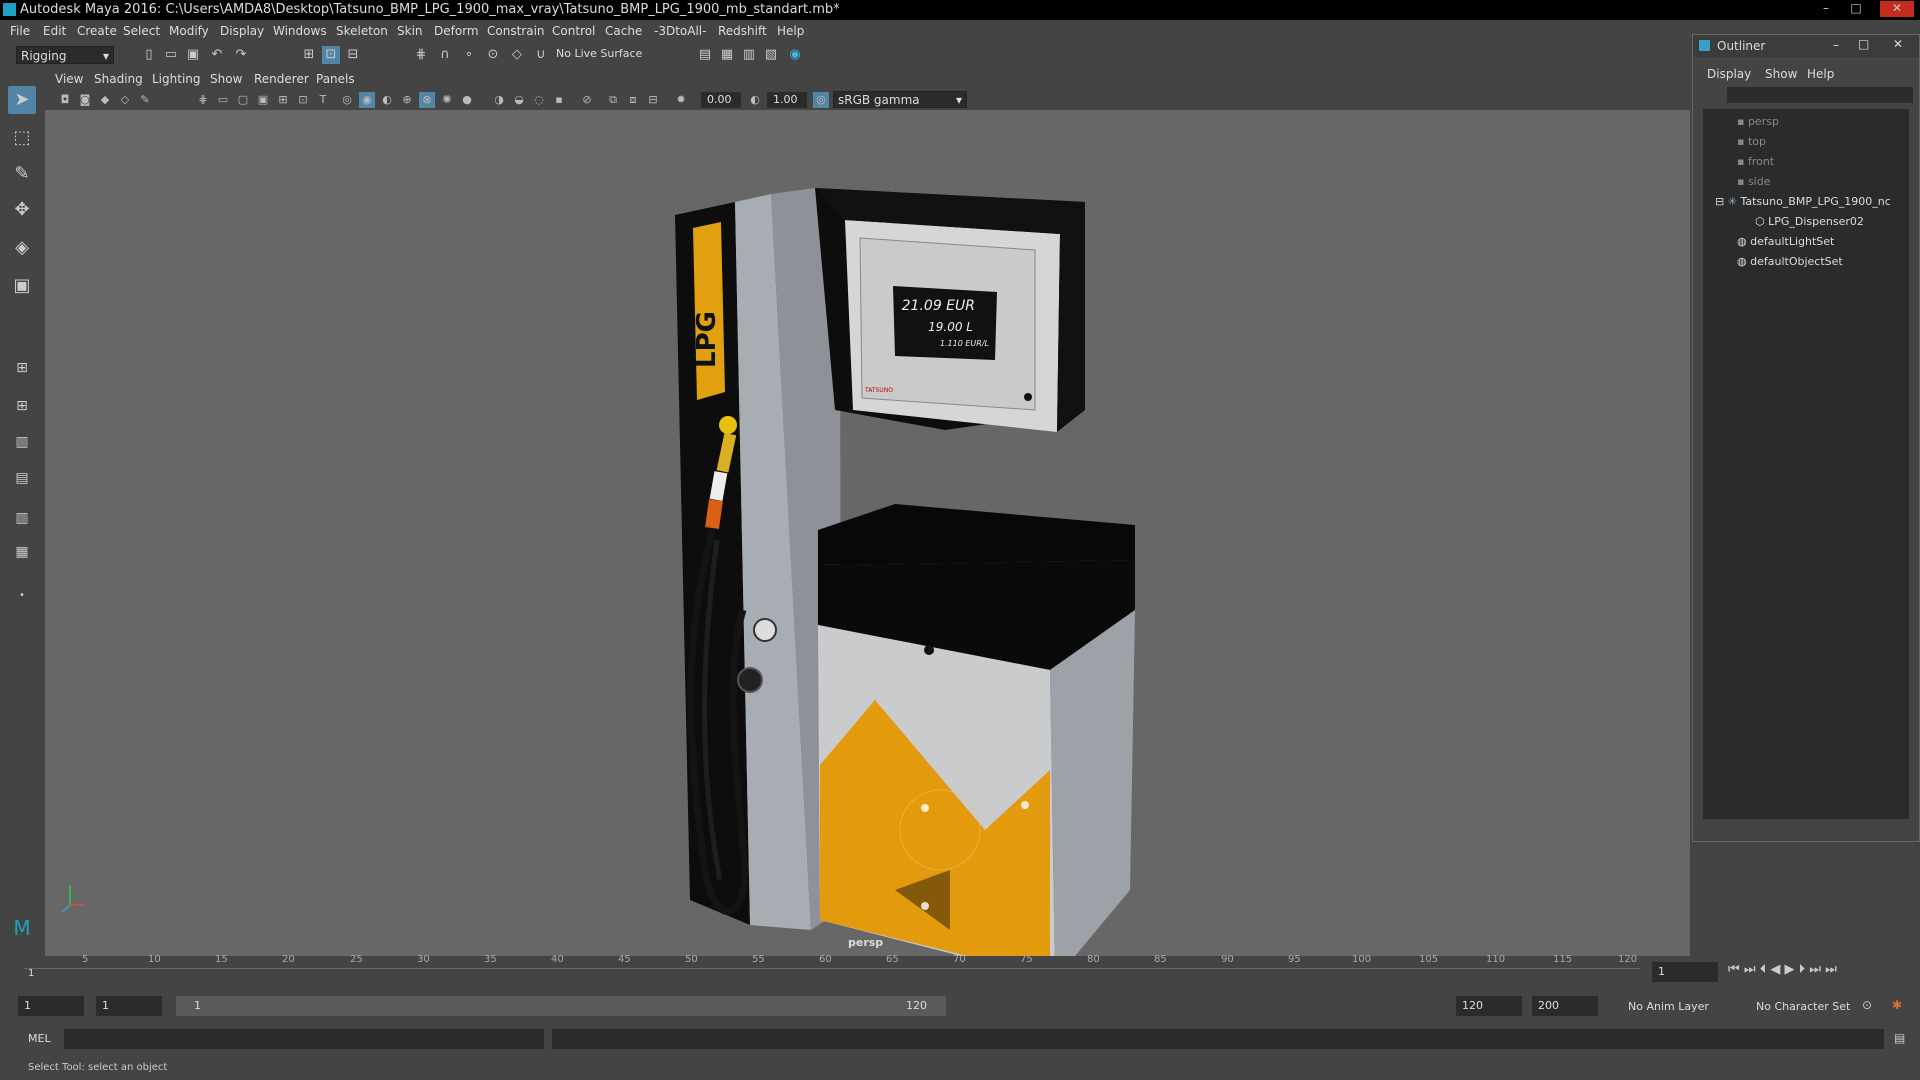  What do you see at coordinates (1898, 44) in the screenshot?
I see `close-icon: ✕` at bounding box center [1898, 44].